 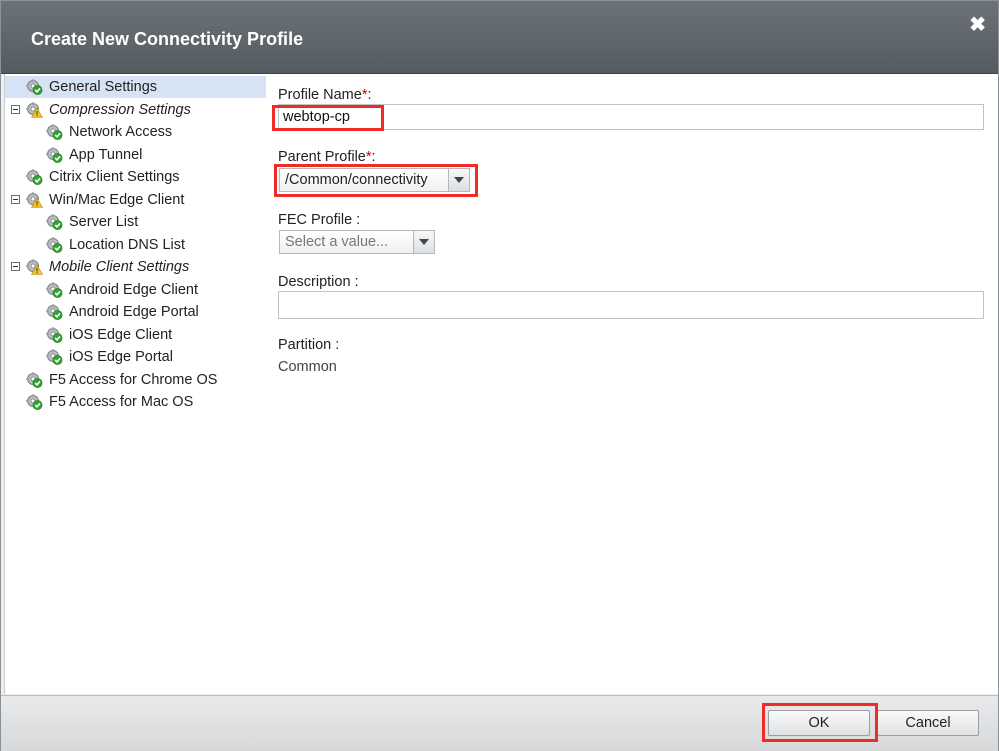 I want to click on tree-item-citrix-client-settings: Citrix Client Settings, so click(x=135, y=177).